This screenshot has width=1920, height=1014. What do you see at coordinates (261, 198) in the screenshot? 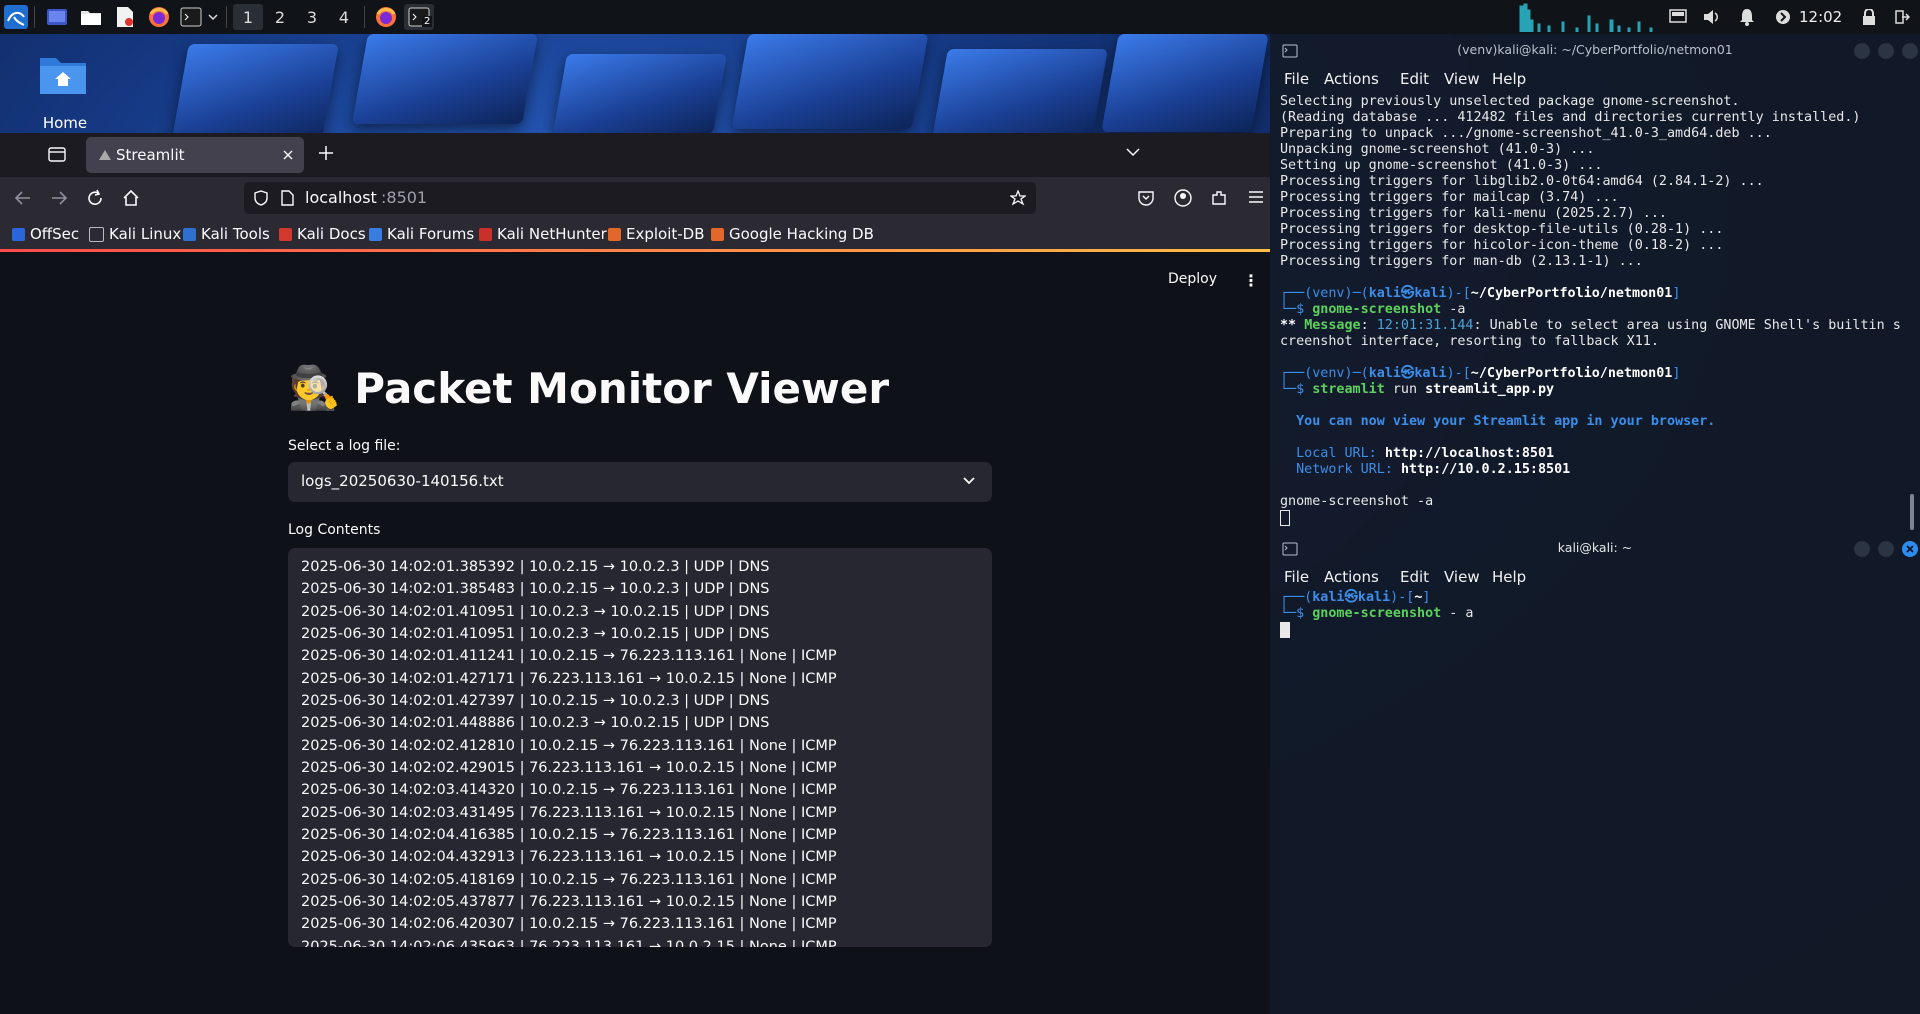
I see `shield-icon` at bounding box center [261, 198].